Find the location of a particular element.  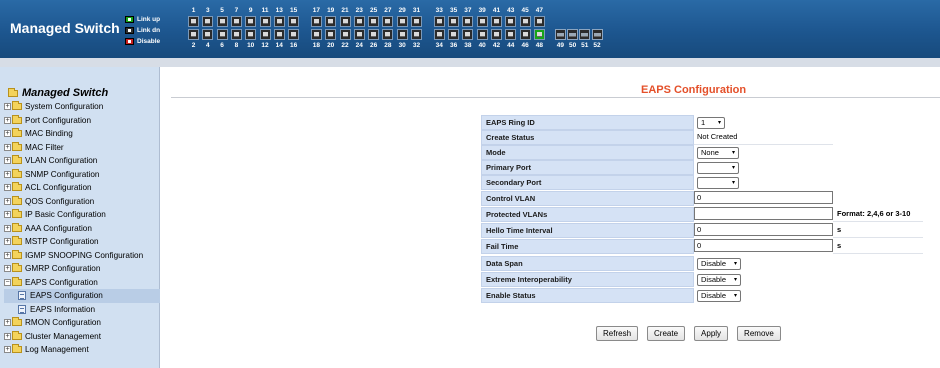

port-26-icon is located at coordinates (374, 34).